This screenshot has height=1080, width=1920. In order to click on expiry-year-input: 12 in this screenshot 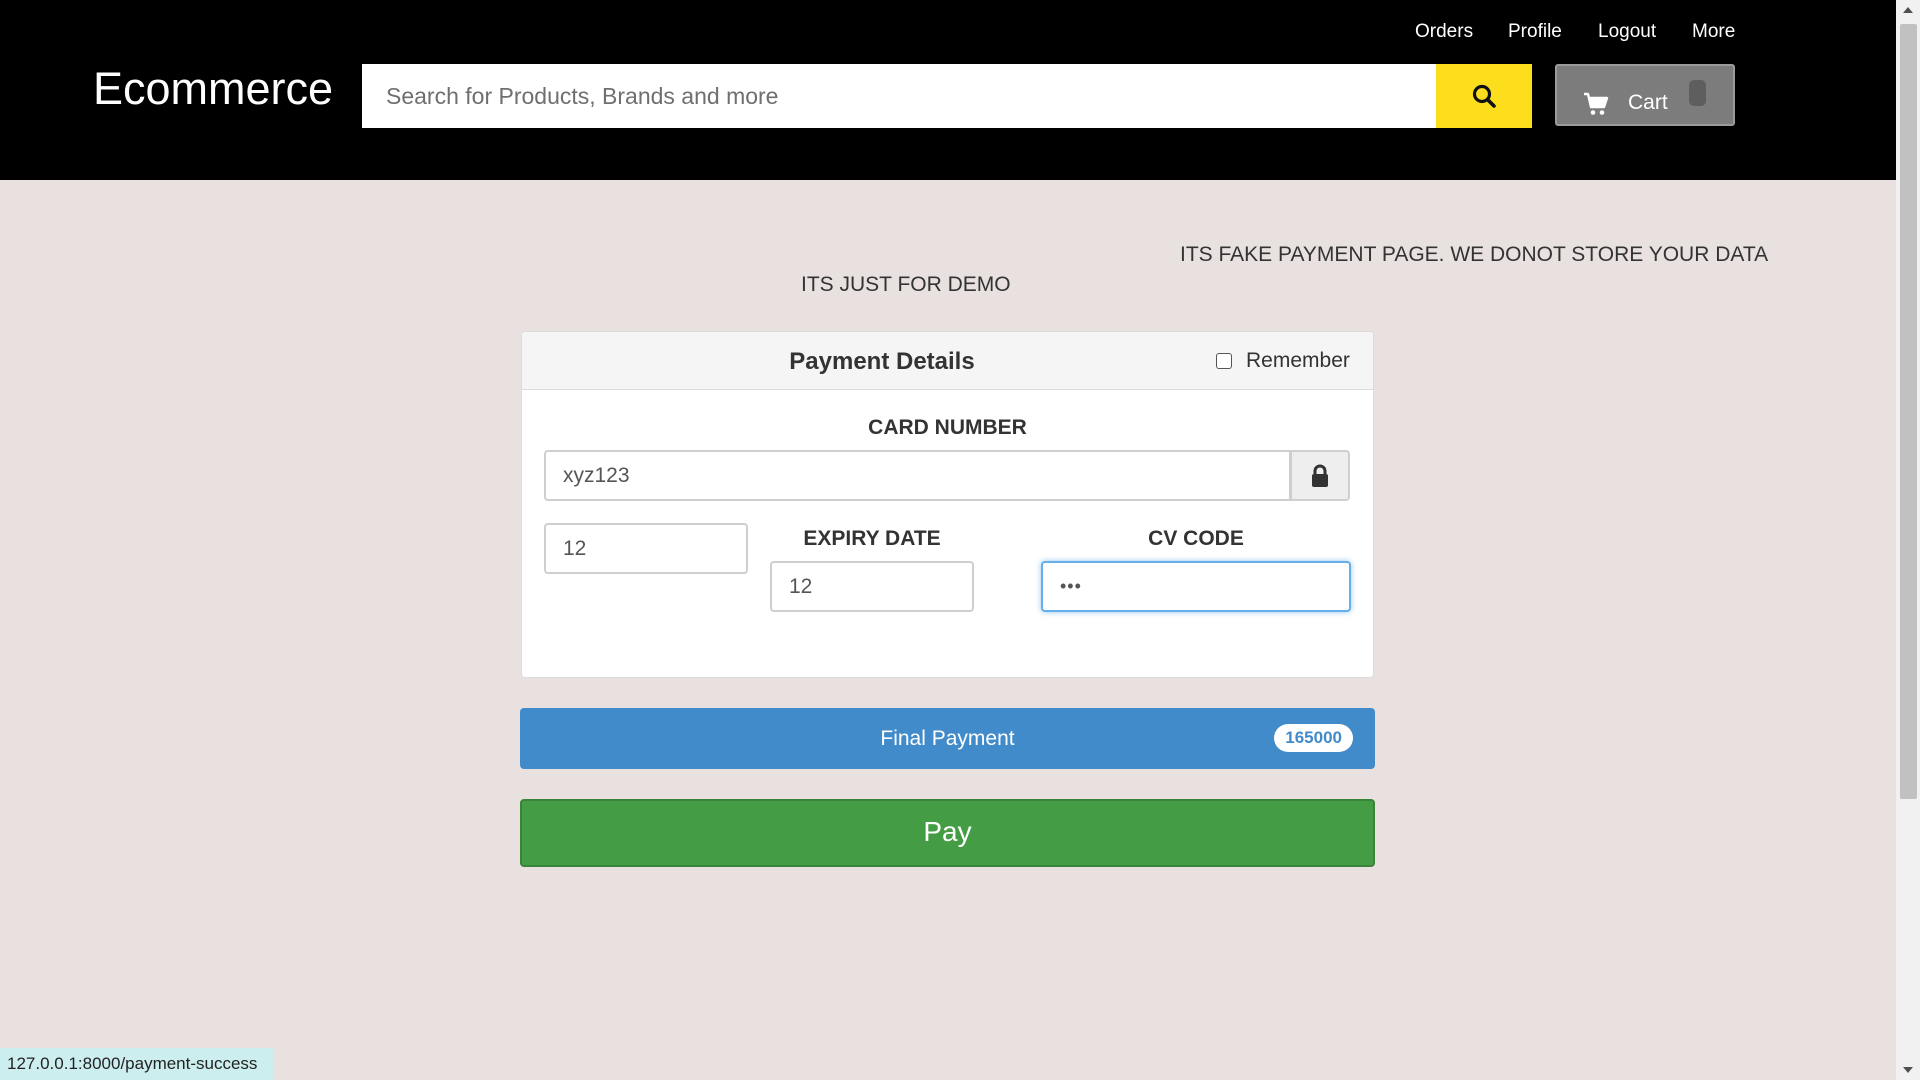, I will do `click(872, 586)`.